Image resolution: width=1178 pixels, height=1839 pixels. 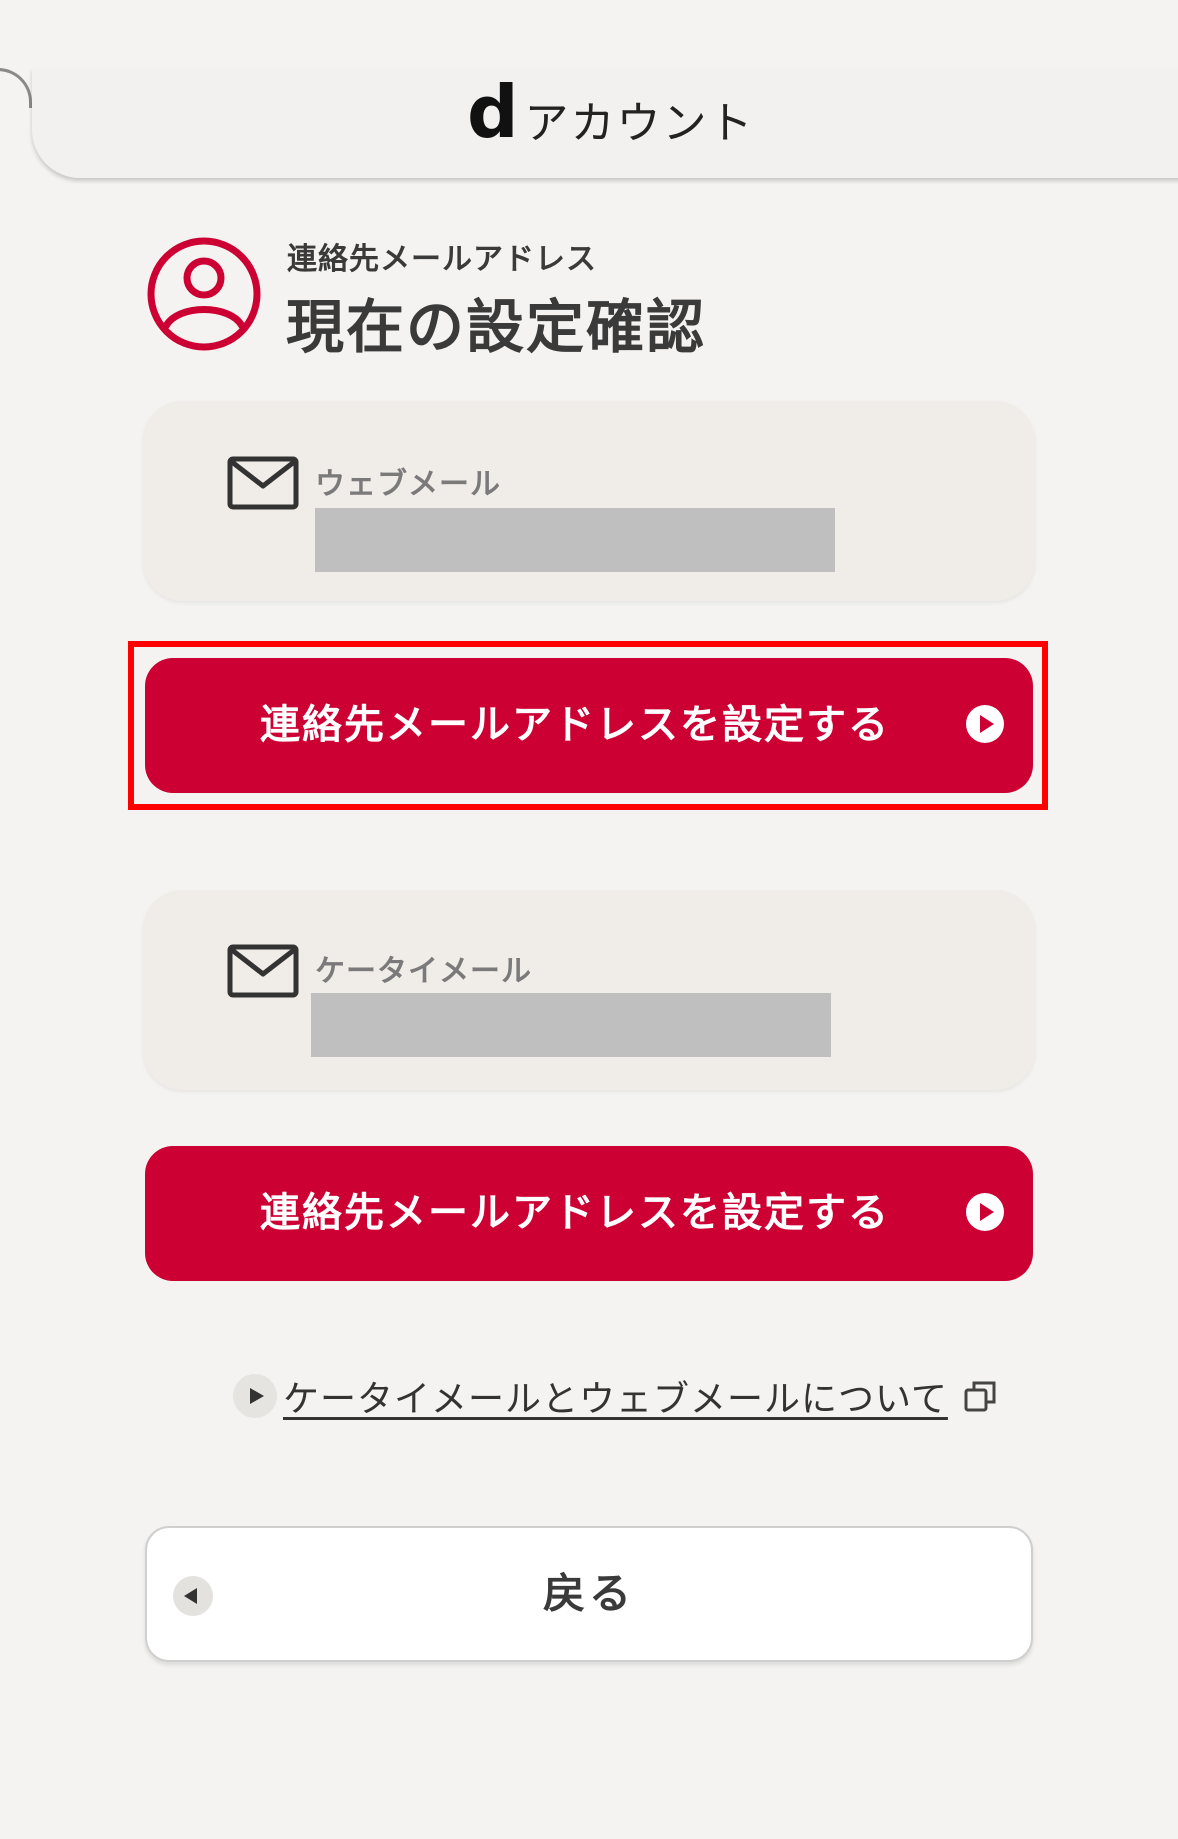 What do you see at coordinates (571, 1025) in the screenshot?
I see `keitaimail-address-value` at bounding box center [571, 1025].